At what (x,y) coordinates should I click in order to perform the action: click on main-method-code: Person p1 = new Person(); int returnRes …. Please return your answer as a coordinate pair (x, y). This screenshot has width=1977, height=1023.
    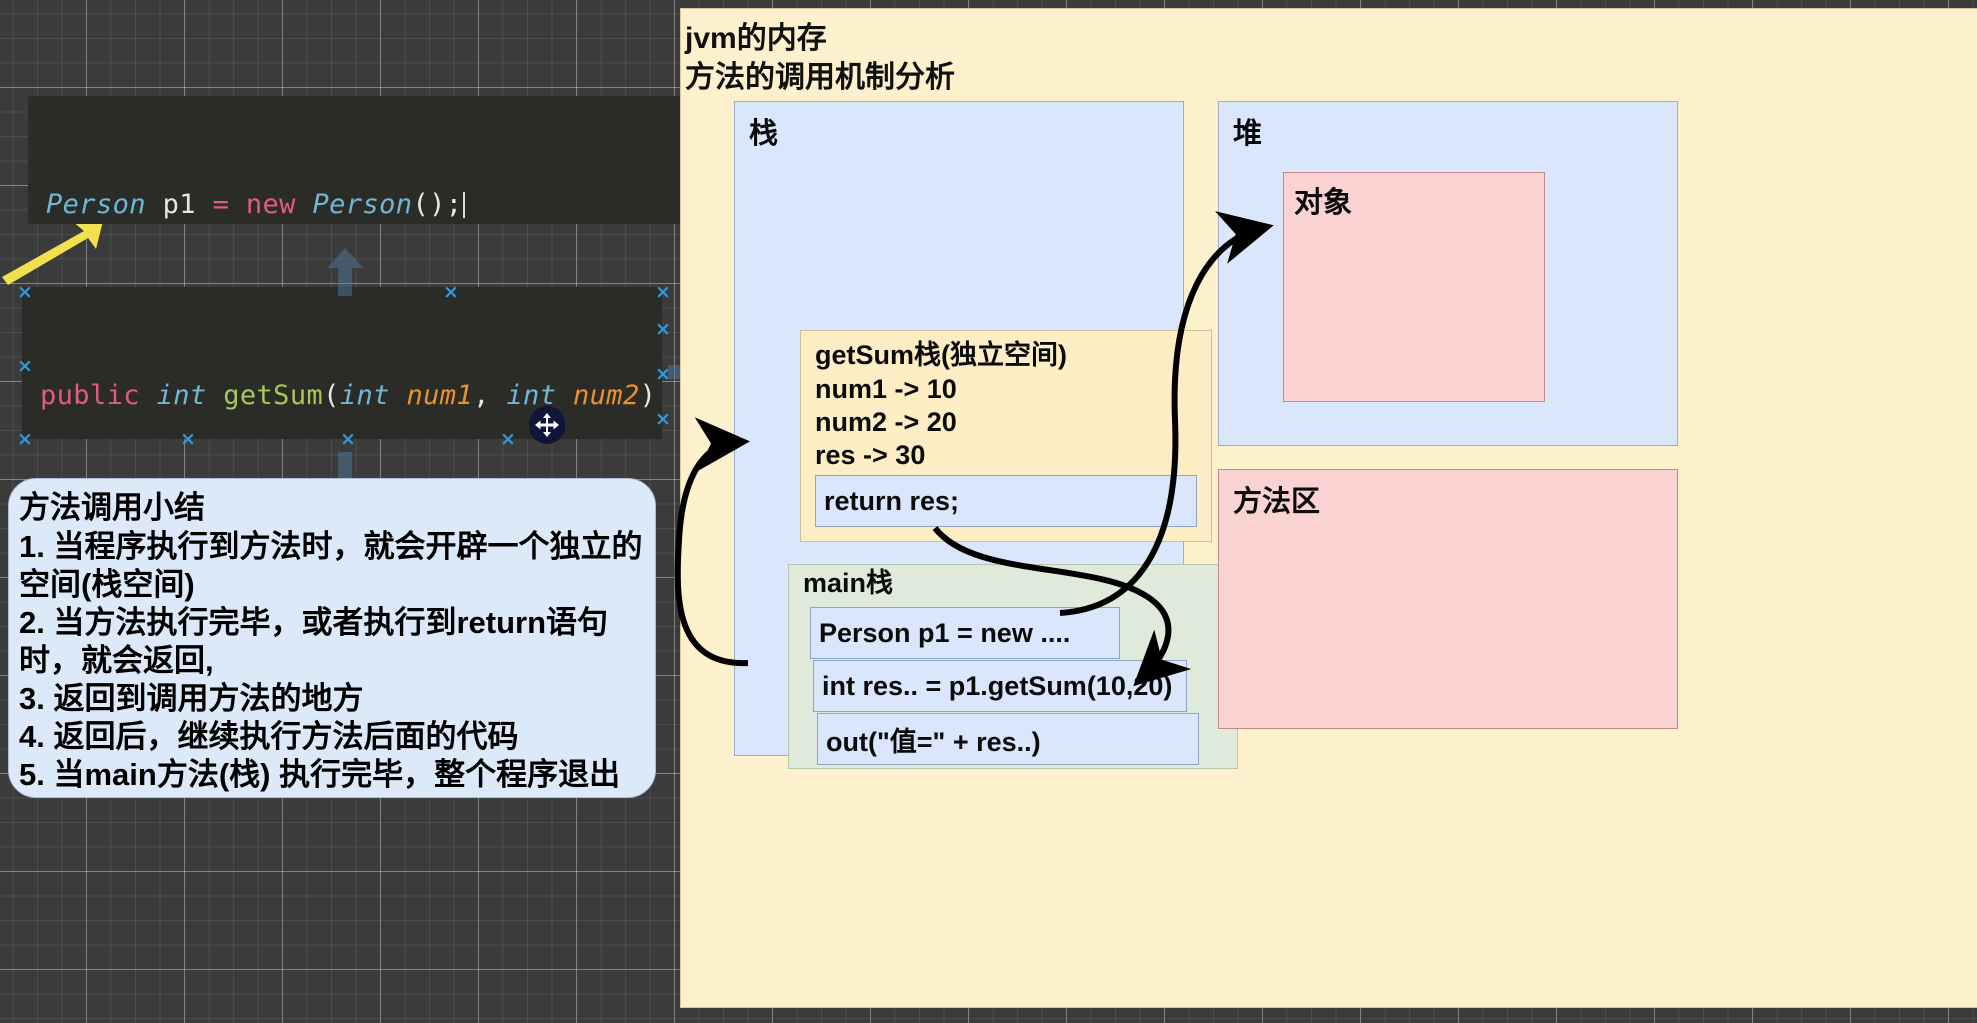
    Looking at the image, I should click on (369, 160).